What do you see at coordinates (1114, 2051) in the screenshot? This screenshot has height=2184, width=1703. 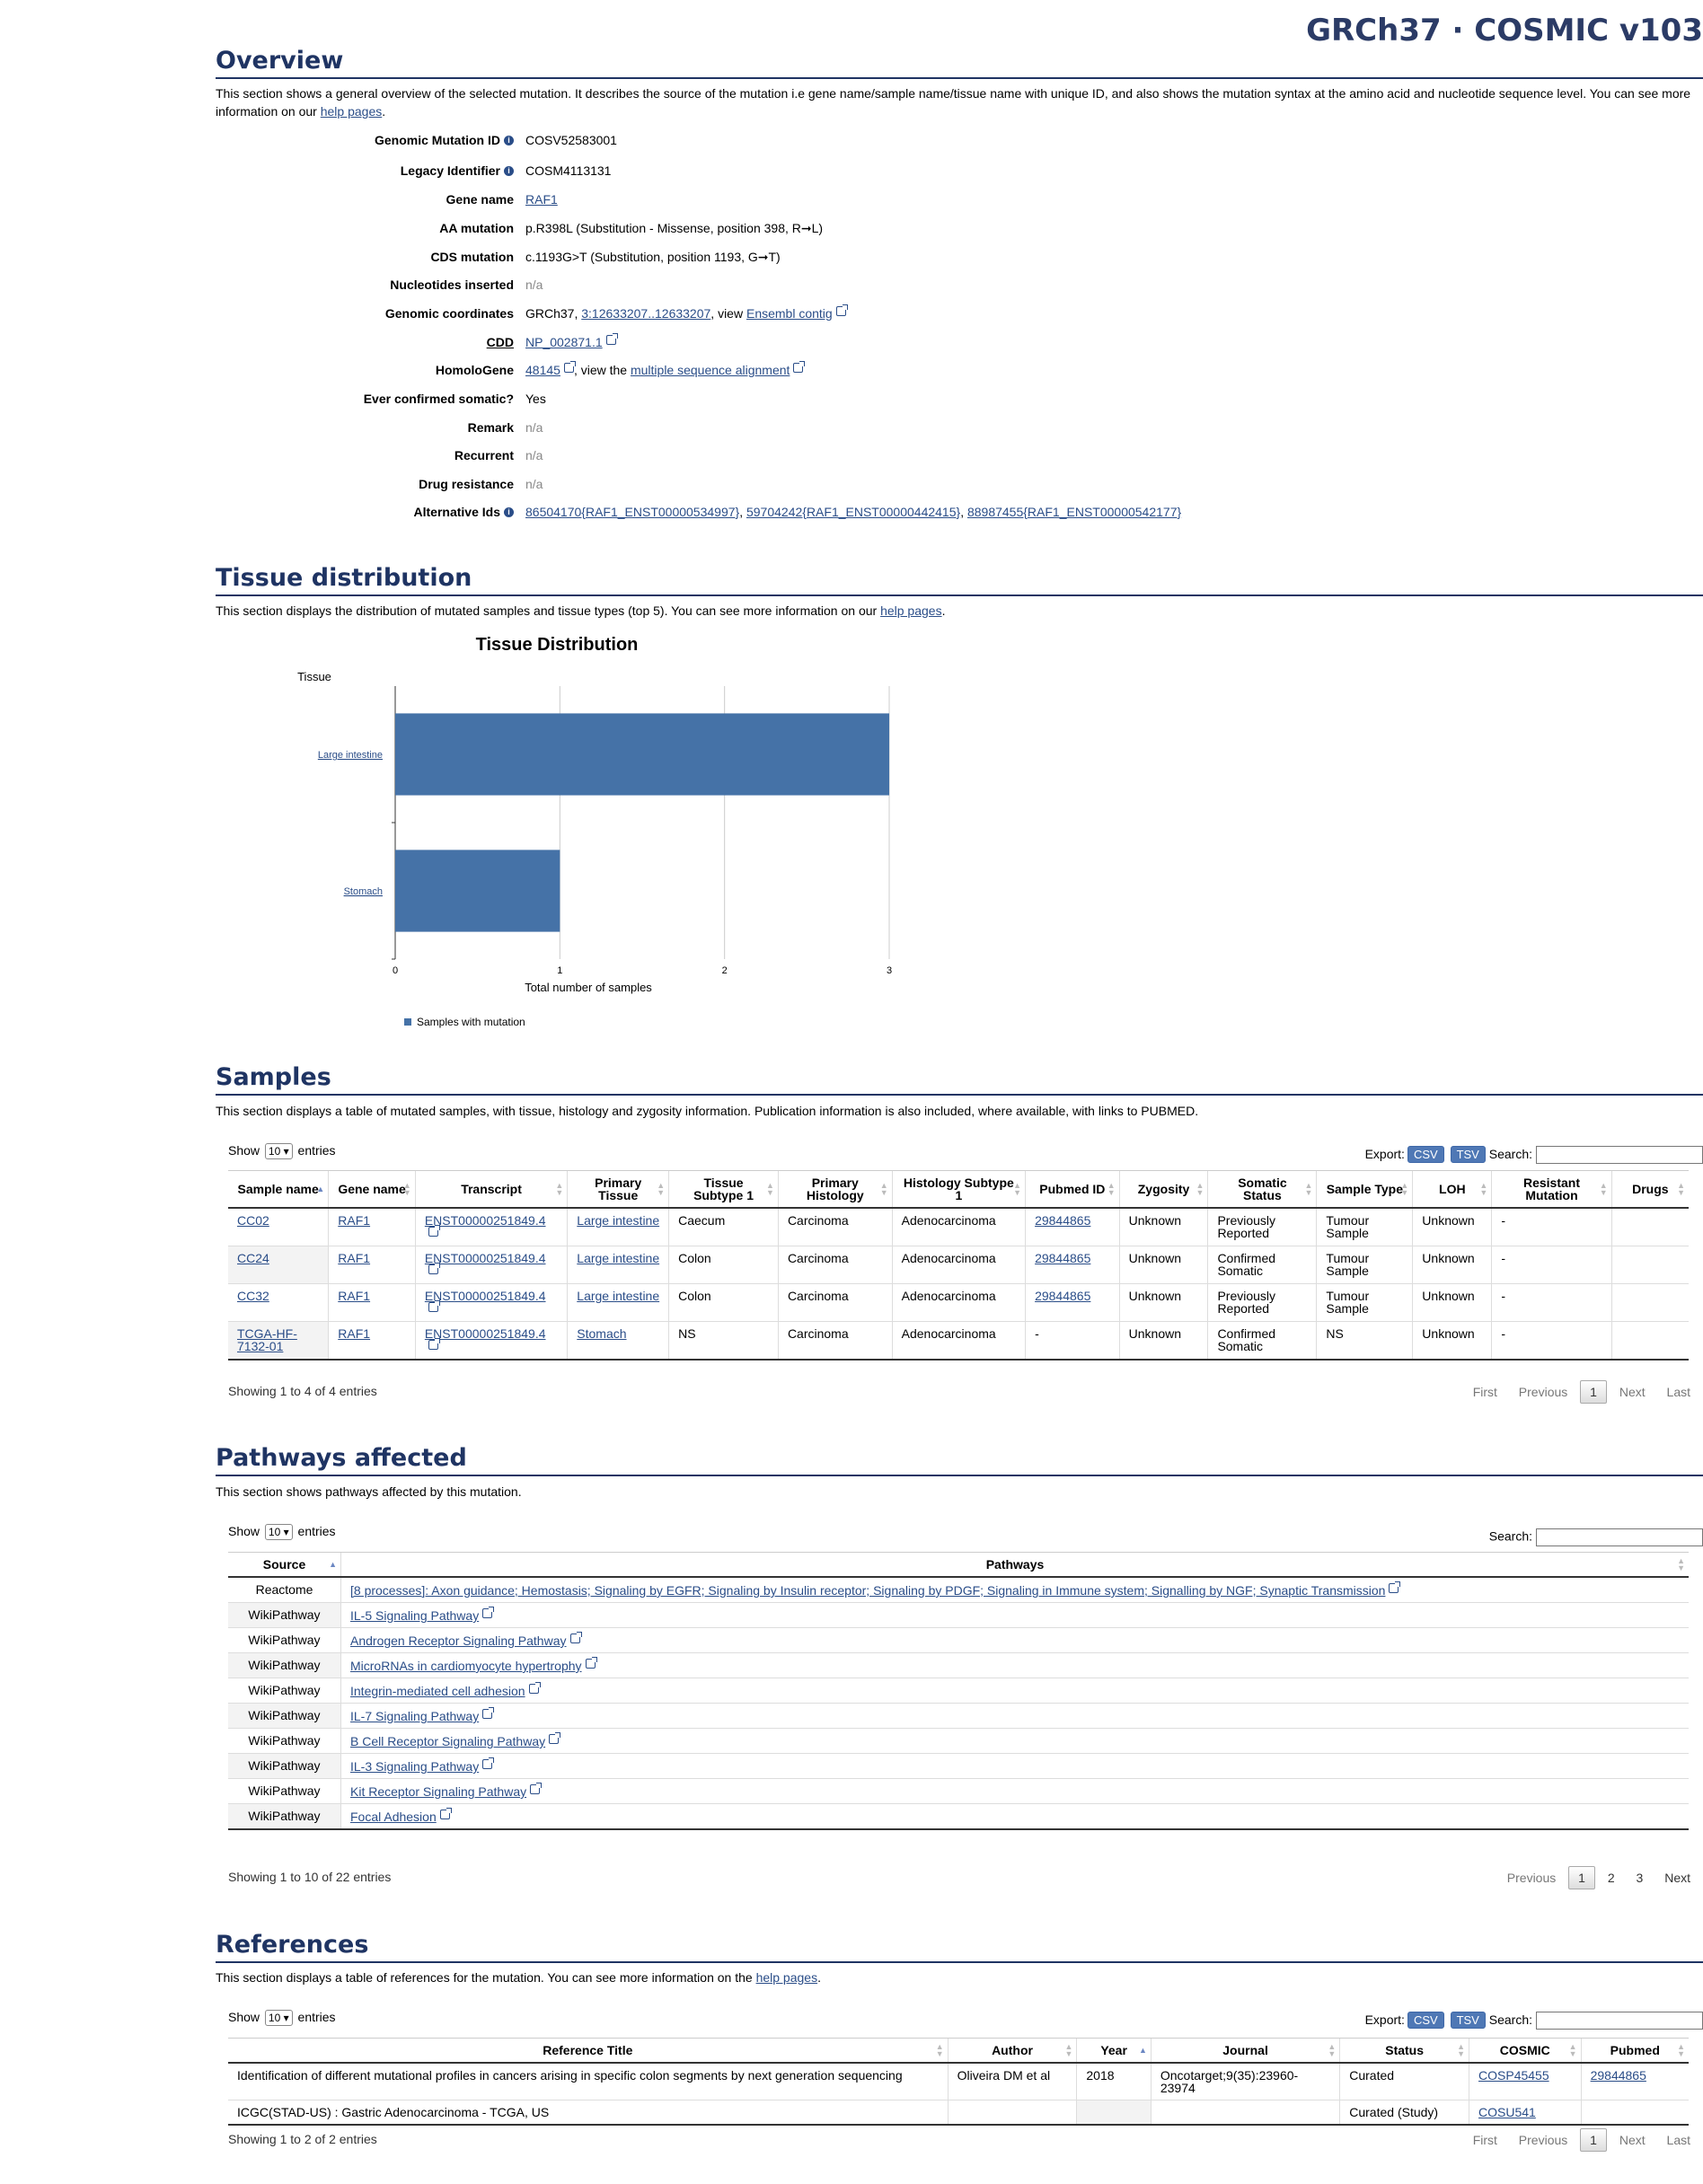 I see `column-header: Year ▲` at bounding box center [1114, 2051].